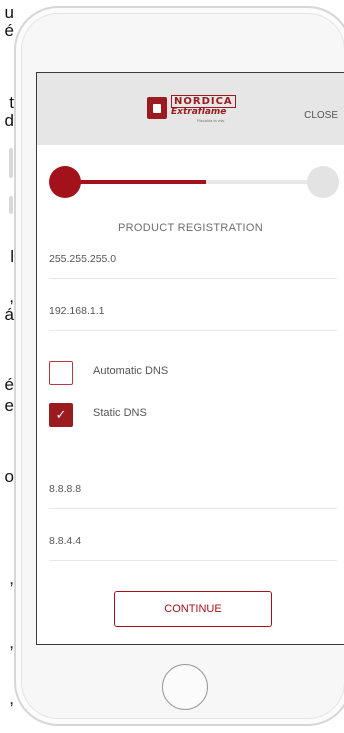  What do you see at coordinates (190, 228) in the screenshot?
I see `section-title: PRODUCT REGISTRATION` at bounding box center [190, 228].